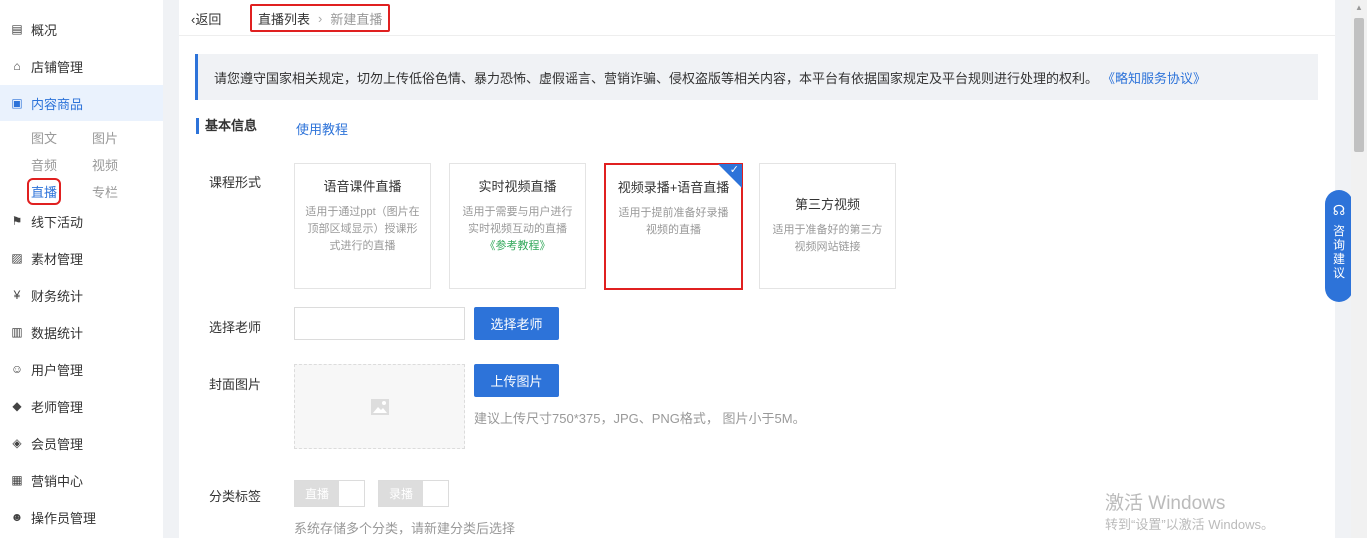 Image resolution: width=1367 pixels, height=538 pixels. I want to click on course-form-label: 课程形式, so click(235, 182).